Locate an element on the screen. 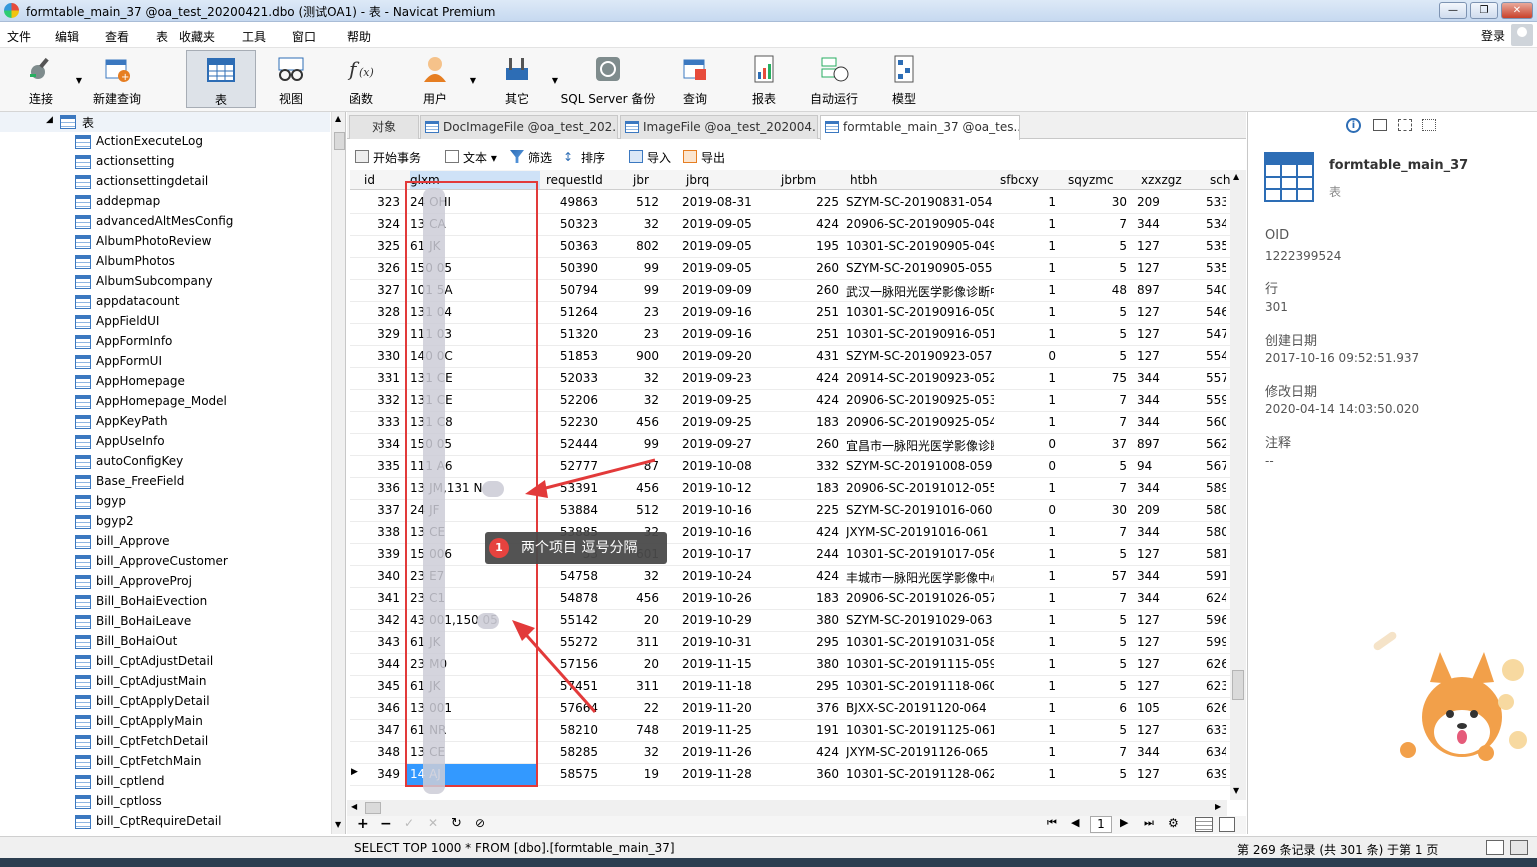 This screenshot has height=867, width=1537. sidebar-item: bill_CptFetchMain is located at coordinates (165, 762).